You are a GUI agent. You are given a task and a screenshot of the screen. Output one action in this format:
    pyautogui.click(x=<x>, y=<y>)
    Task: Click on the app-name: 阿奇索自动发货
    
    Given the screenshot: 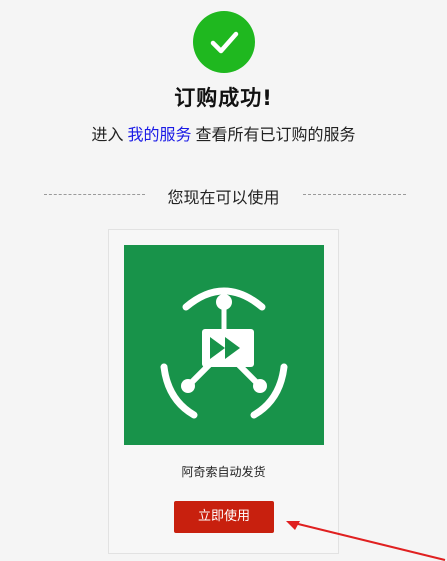 What is the action you would take?
    pyautogui.click(x=223, y=472)
    